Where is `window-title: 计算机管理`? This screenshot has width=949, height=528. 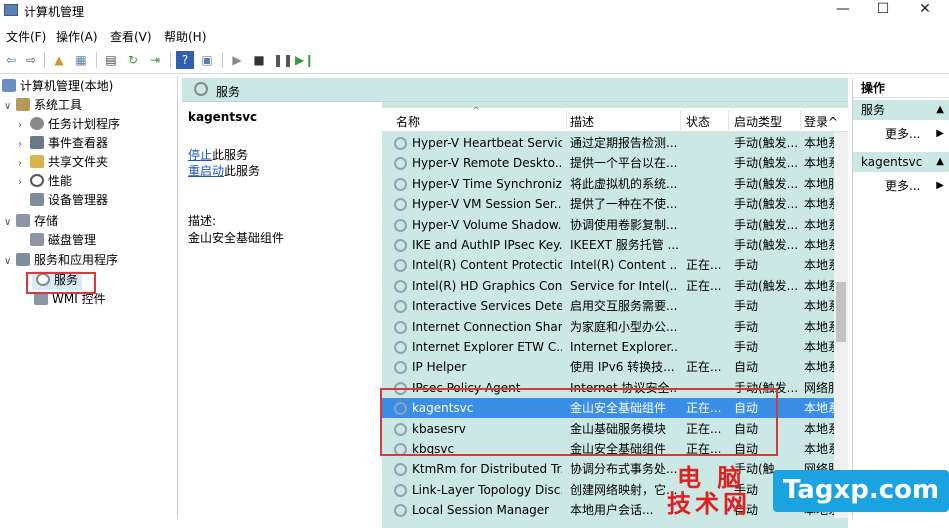 window-title: 计算机管理 is located at coordinates (54, 12).